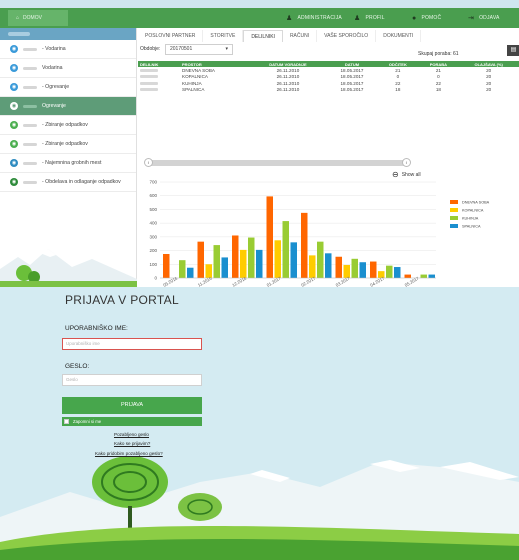  What do you see at coordinates (300, 36) in the screenshot?
I see `tab: RAČUNI` at bounding box center [300, 36].